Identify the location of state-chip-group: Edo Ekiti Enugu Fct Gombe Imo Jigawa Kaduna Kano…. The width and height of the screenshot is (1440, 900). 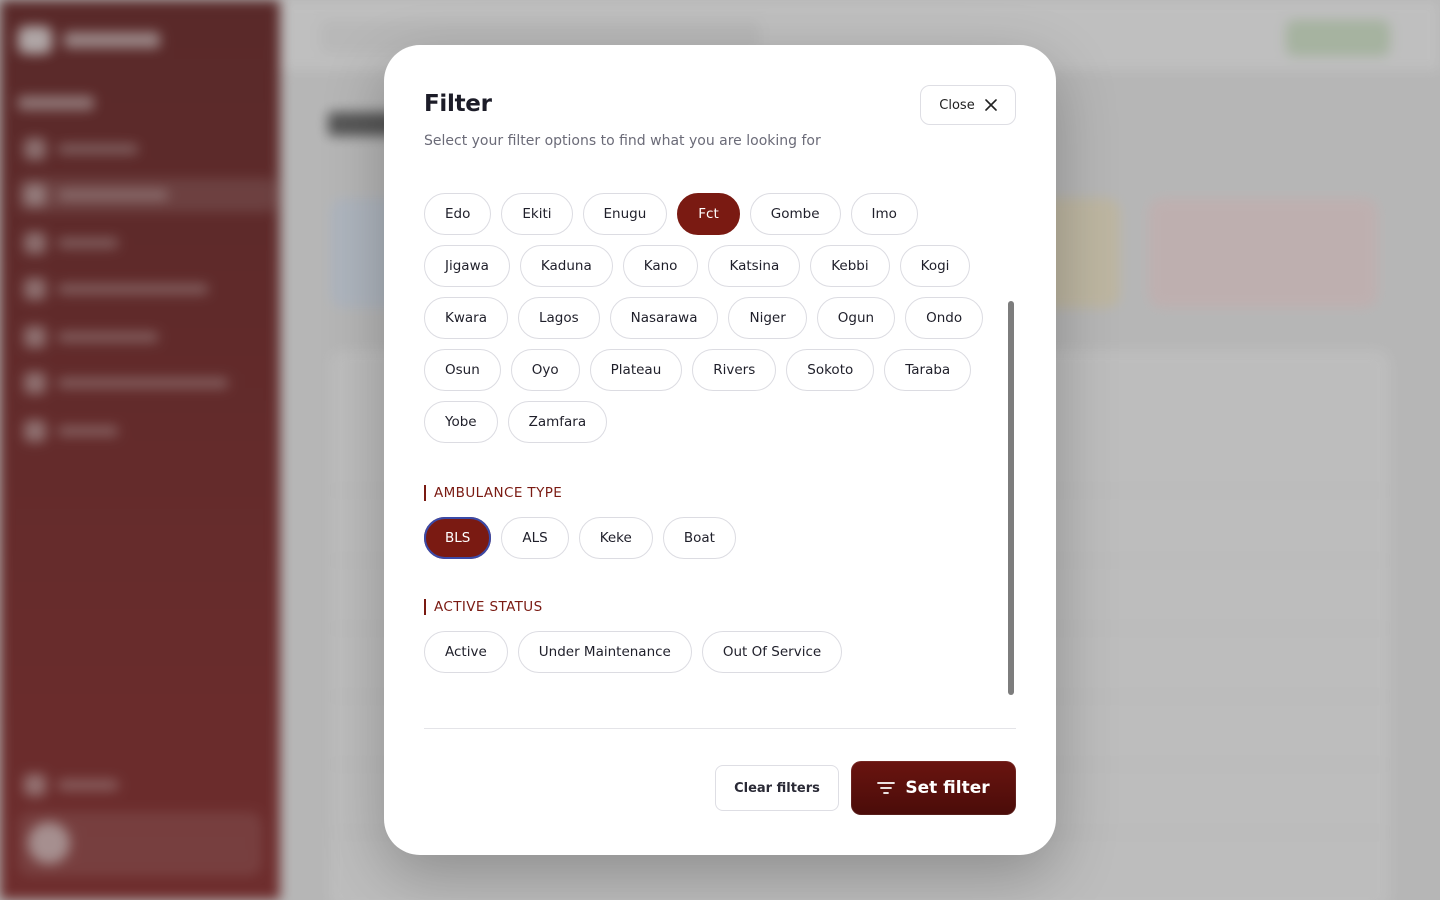
(714, 318).